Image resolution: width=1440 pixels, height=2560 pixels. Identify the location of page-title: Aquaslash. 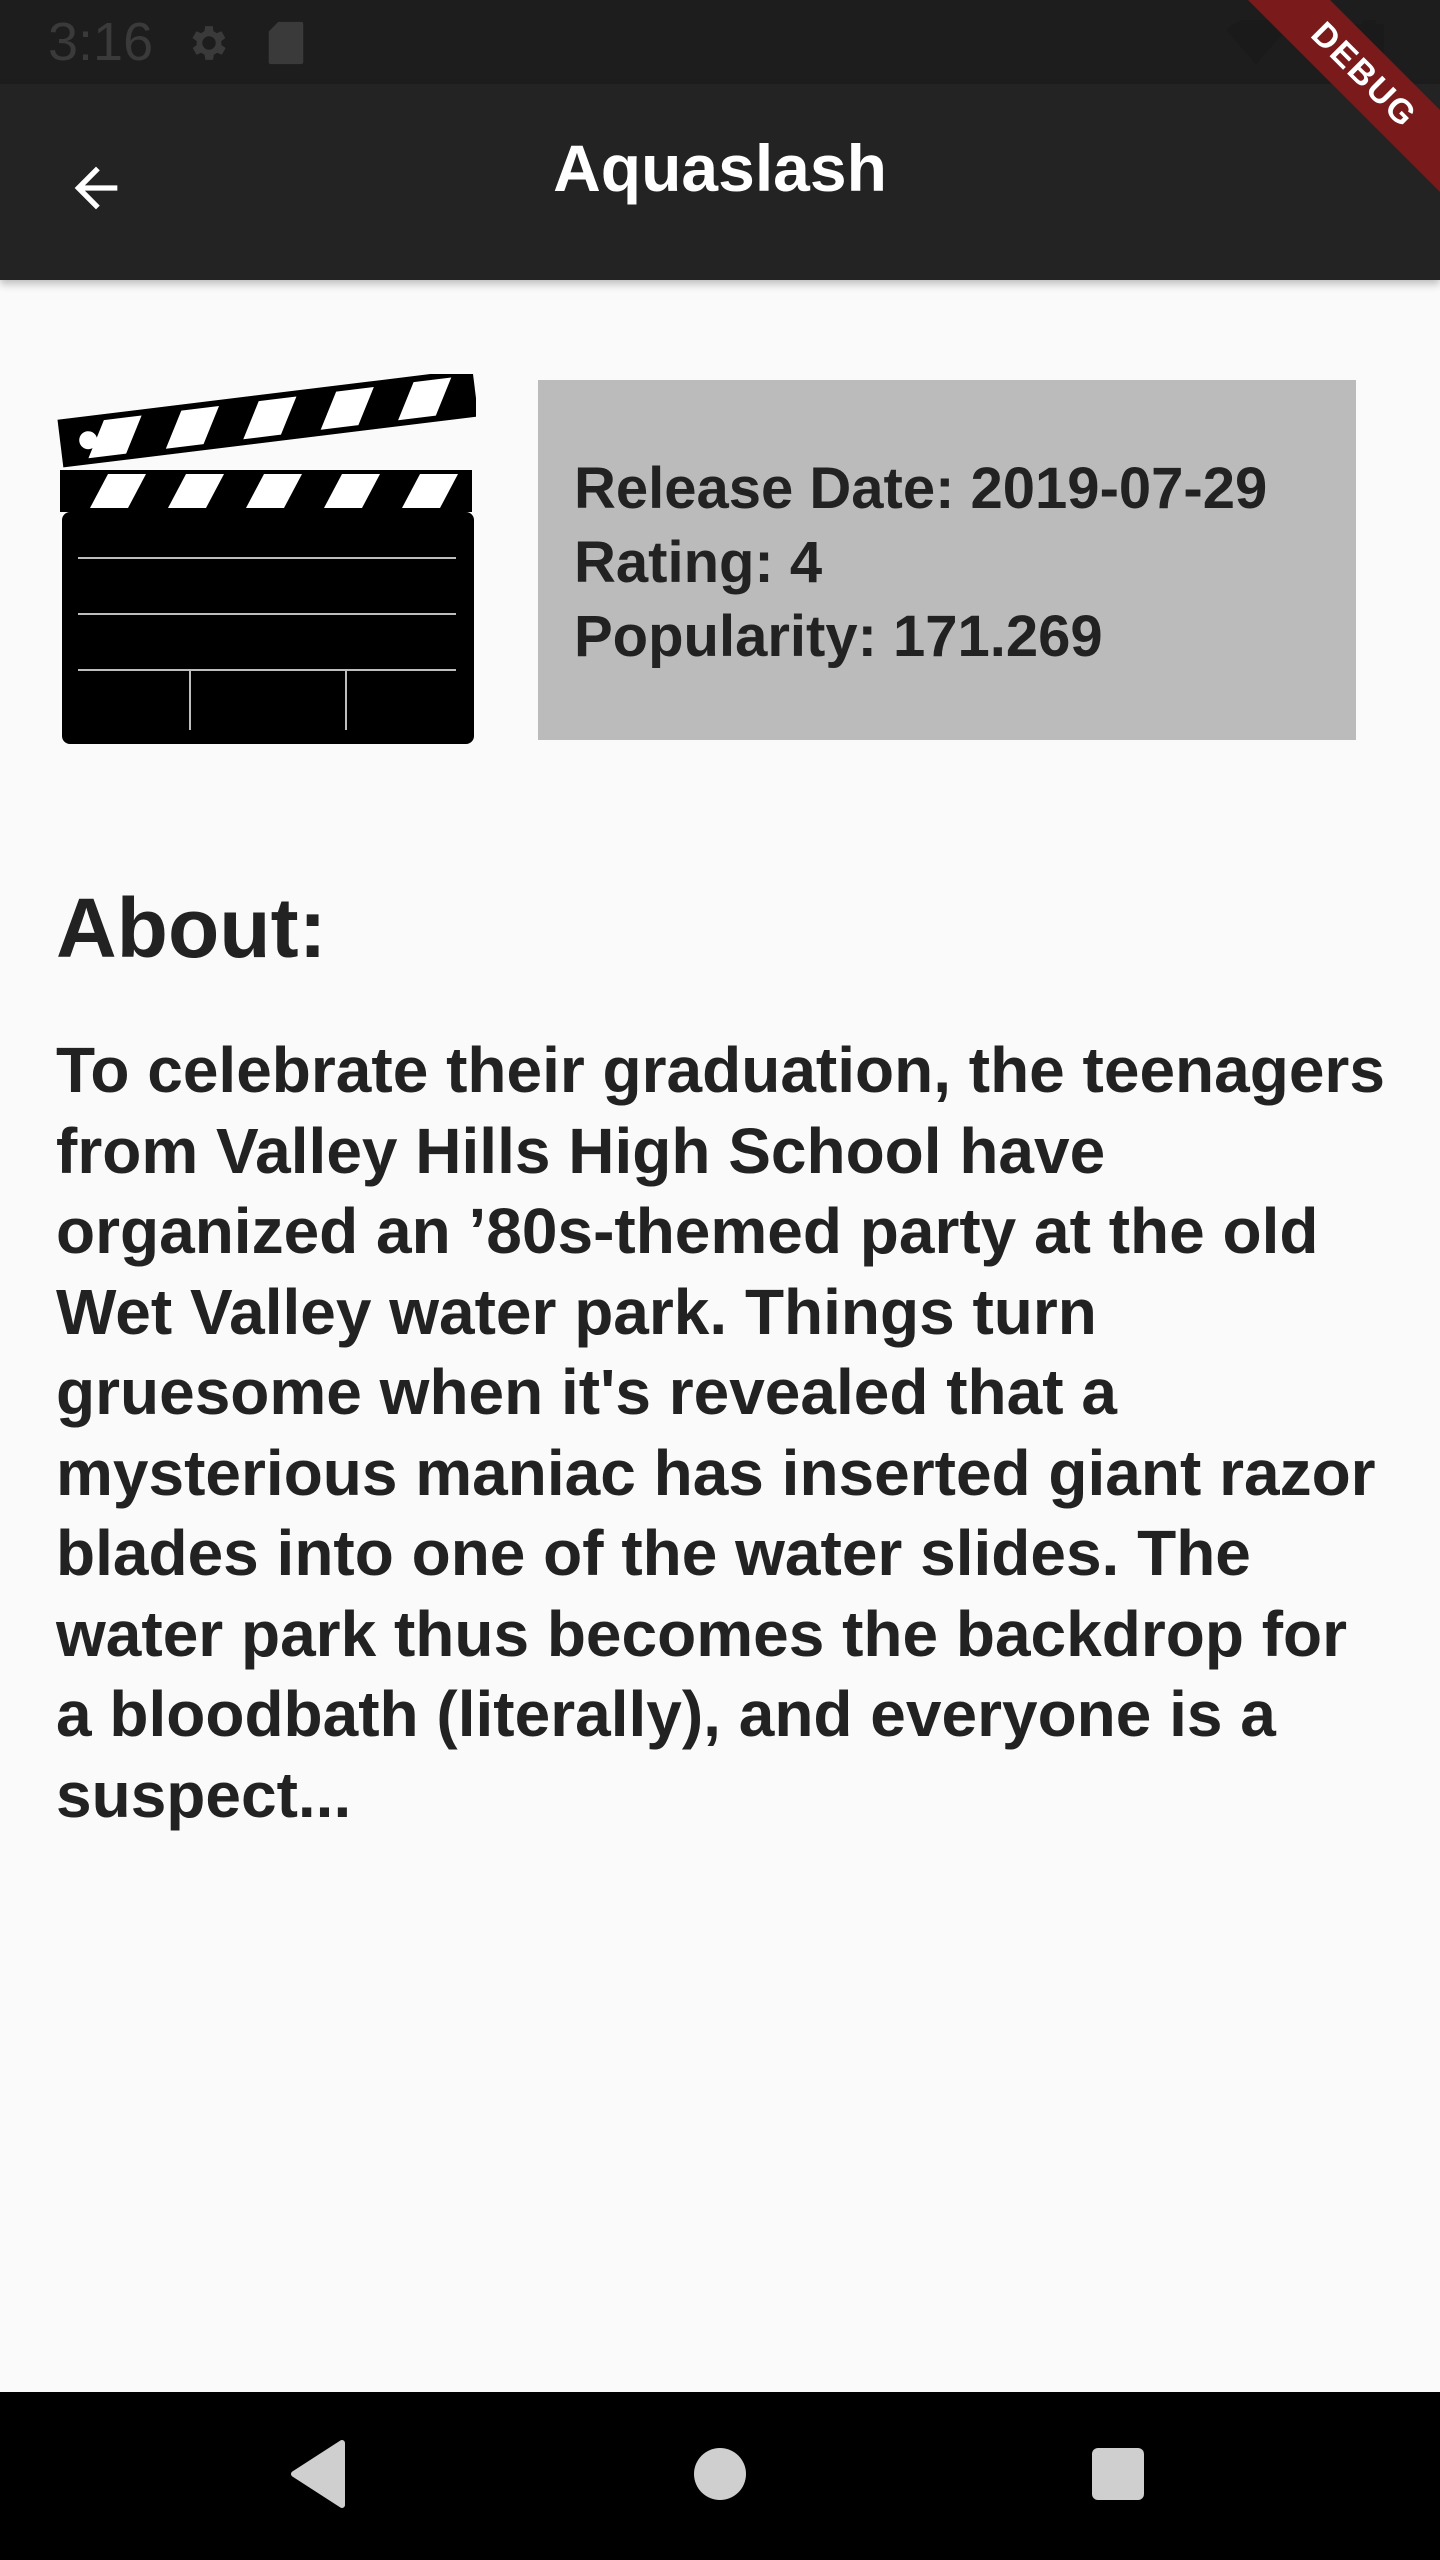
(720, 168).